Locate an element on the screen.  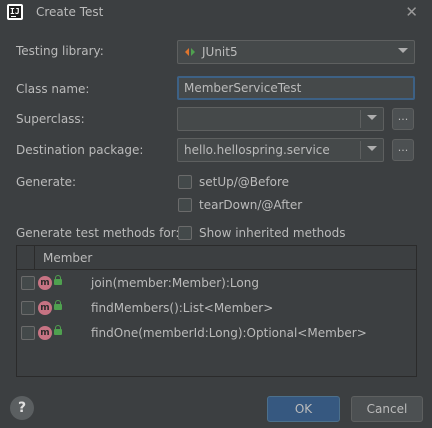
setup-label: setUp/@Before is located at coordinates (244, 182).